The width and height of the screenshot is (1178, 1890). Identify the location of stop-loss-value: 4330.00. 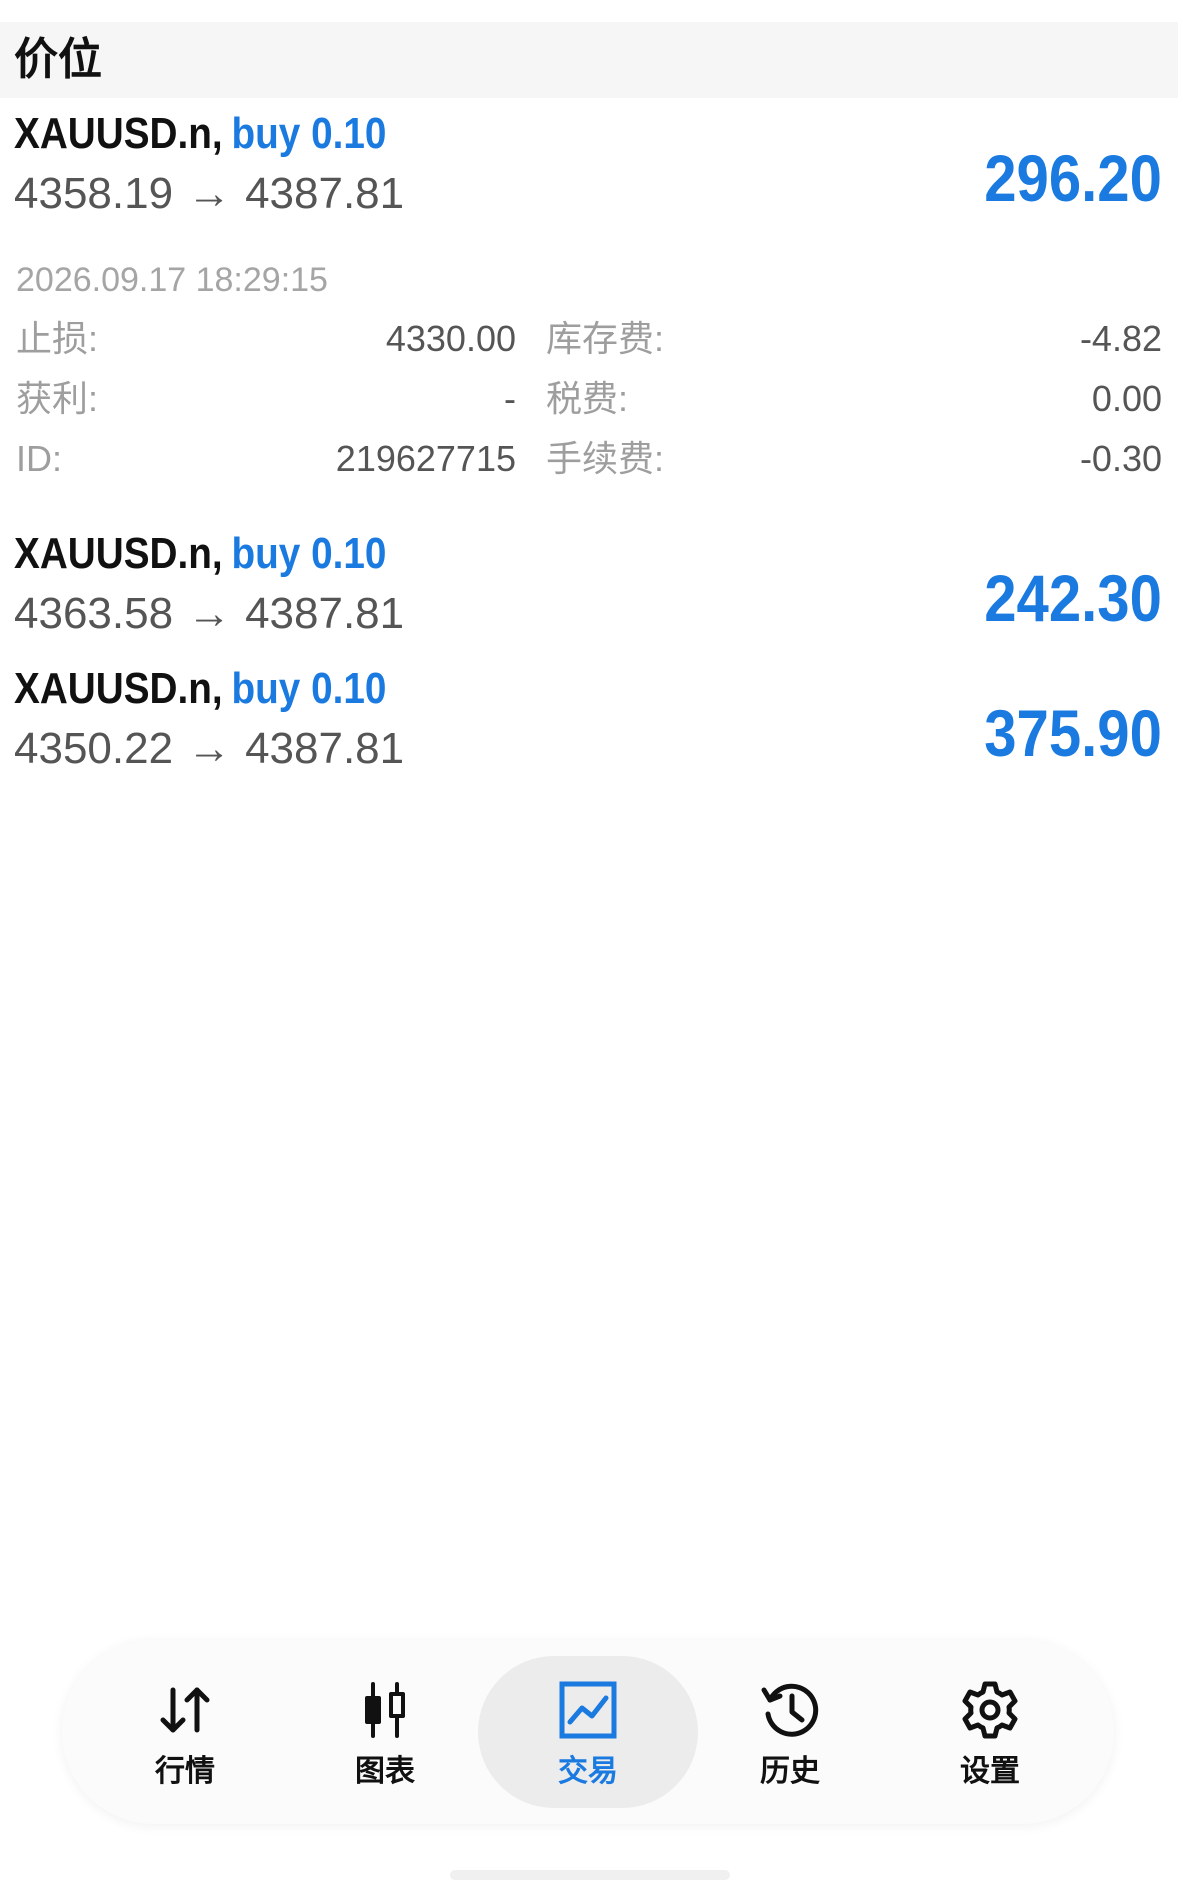
(450, 338).